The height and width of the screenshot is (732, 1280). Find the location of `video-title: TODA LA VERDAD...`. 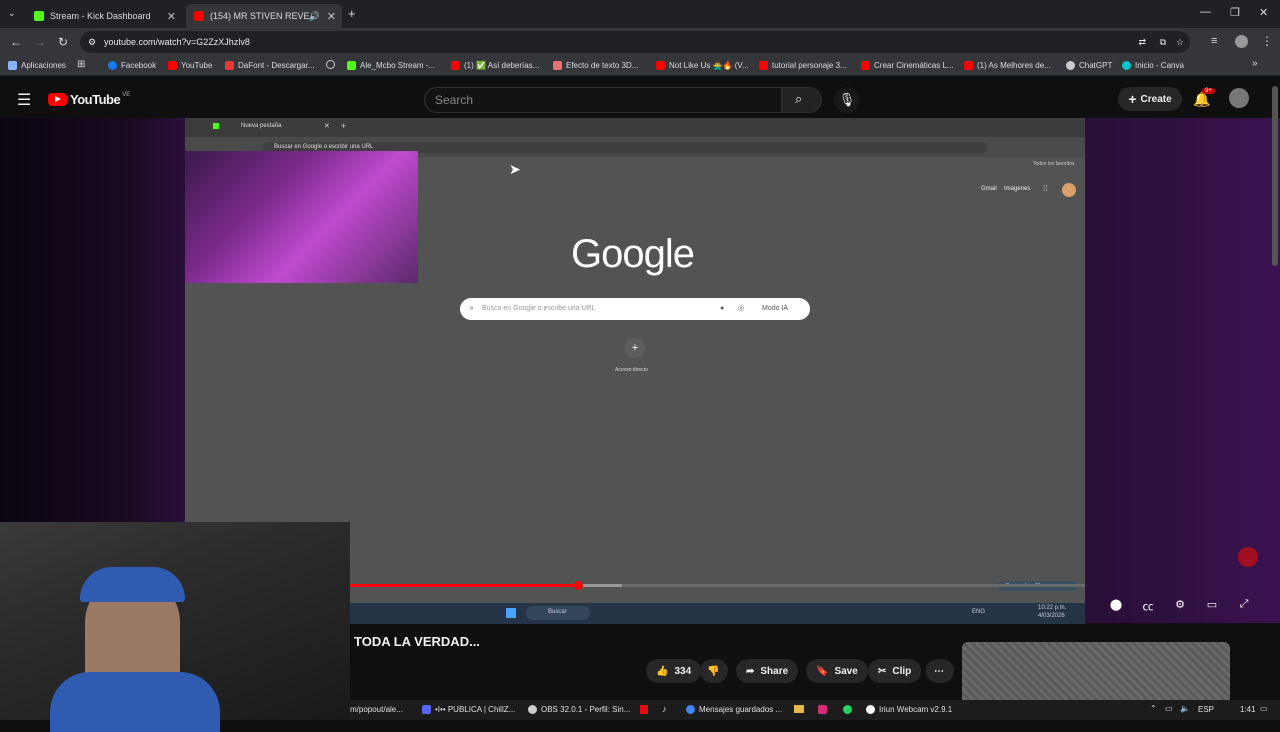

video-title: TODA LA VERDAD... is located at coordinates (417, 641).